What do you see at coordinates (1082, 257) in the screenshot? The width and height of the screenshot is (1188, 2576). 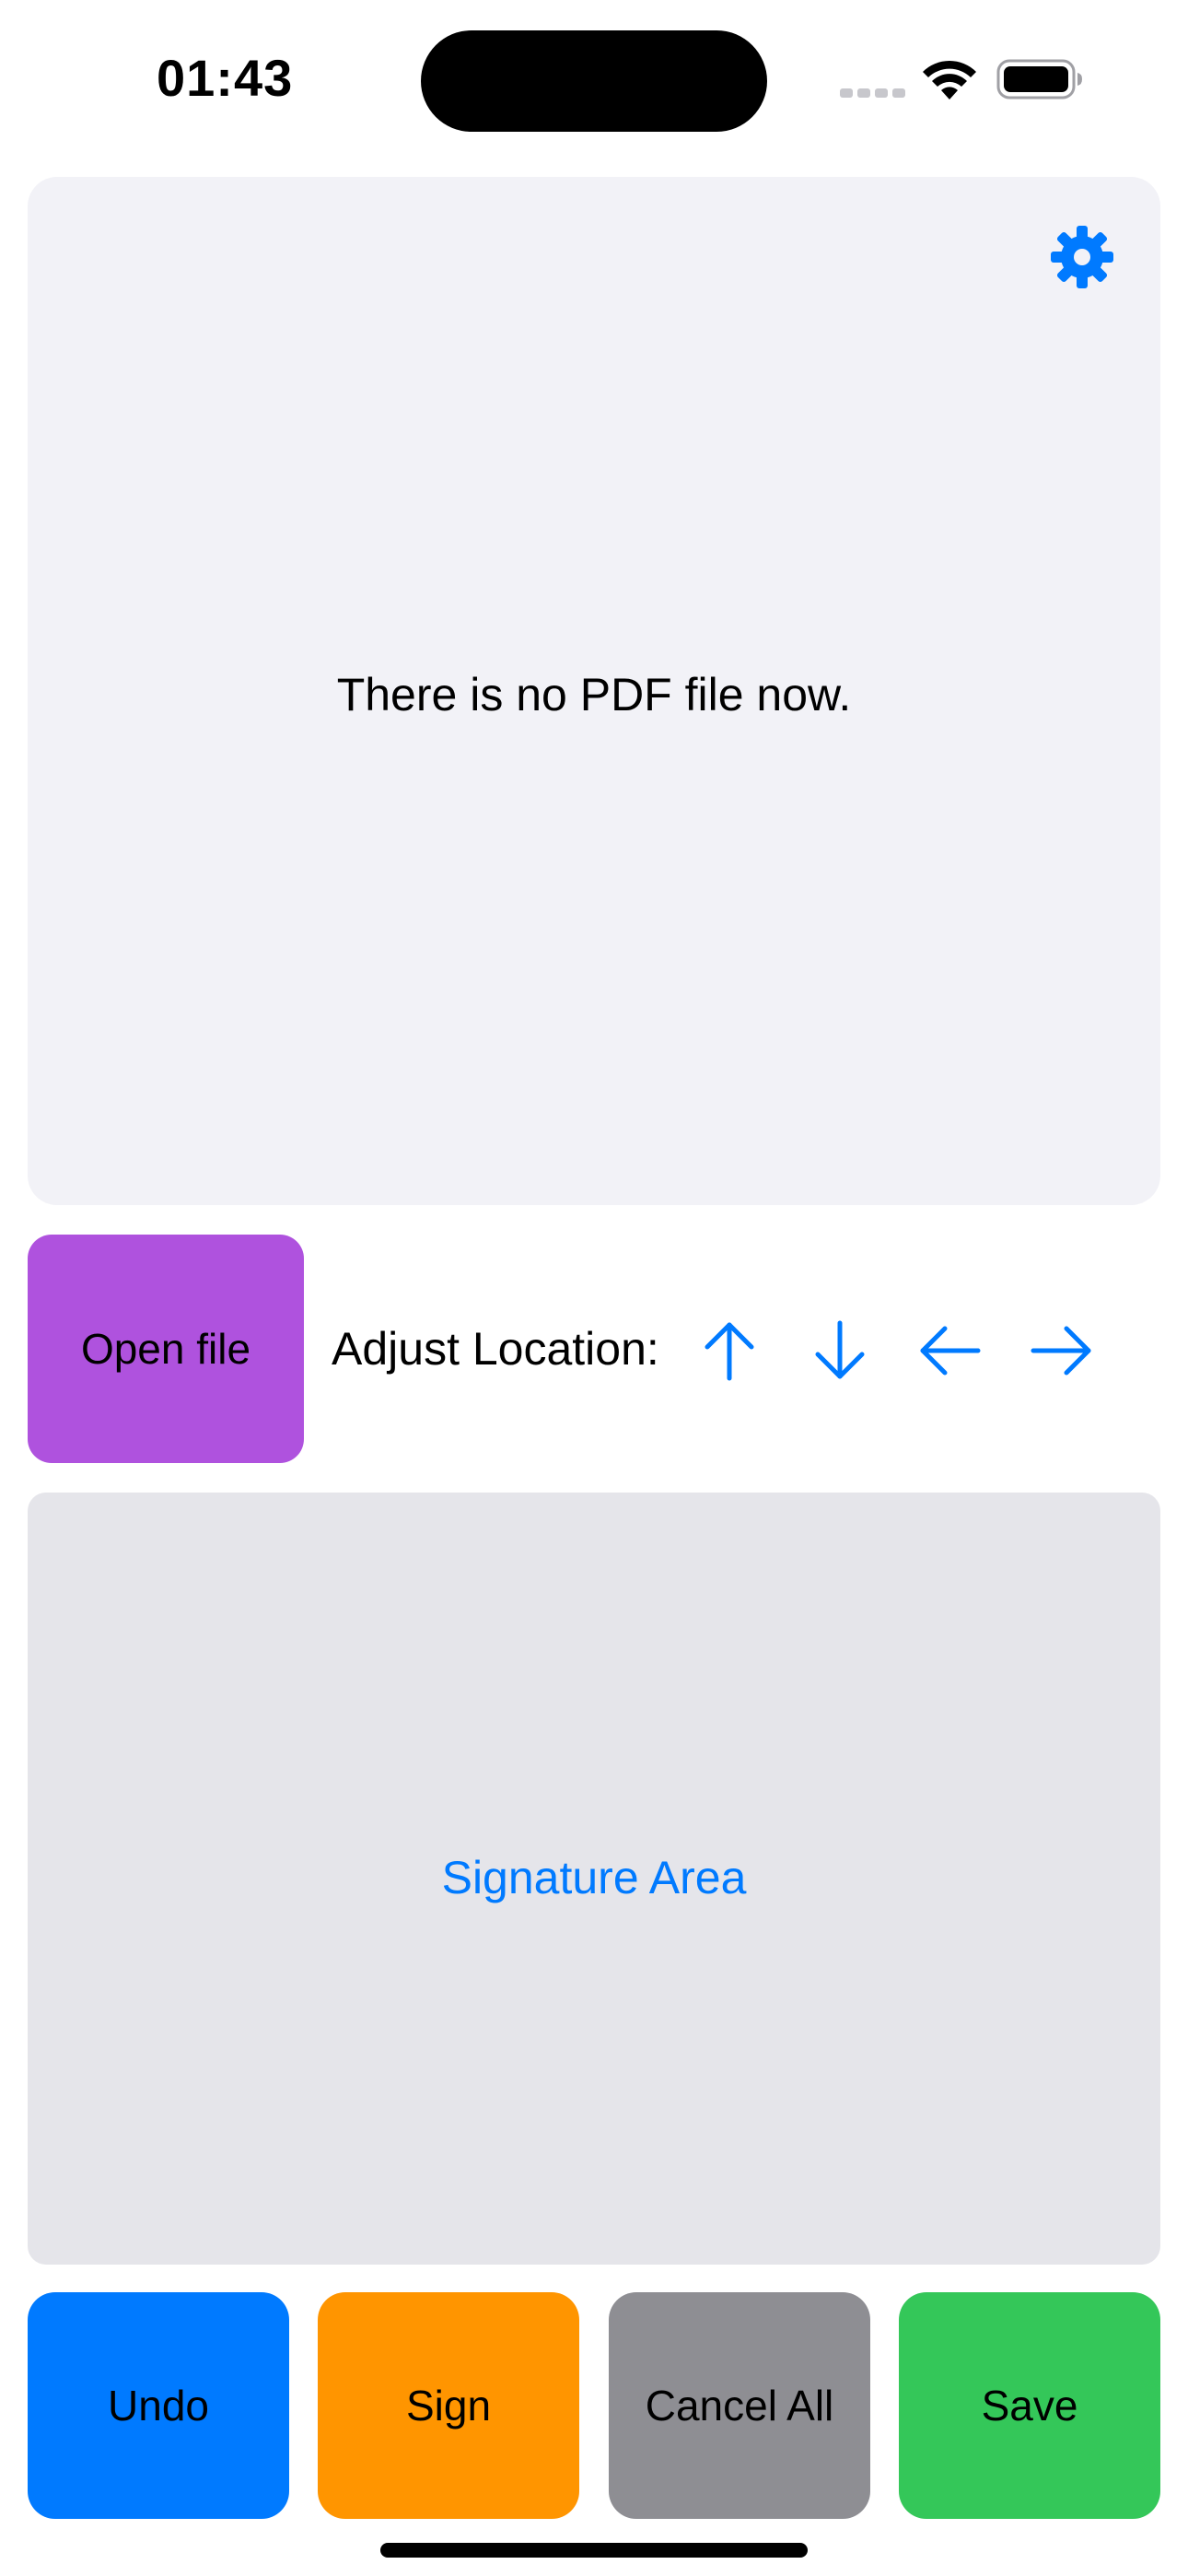 I see `gear-icon` at bounding box center [1082, 257].